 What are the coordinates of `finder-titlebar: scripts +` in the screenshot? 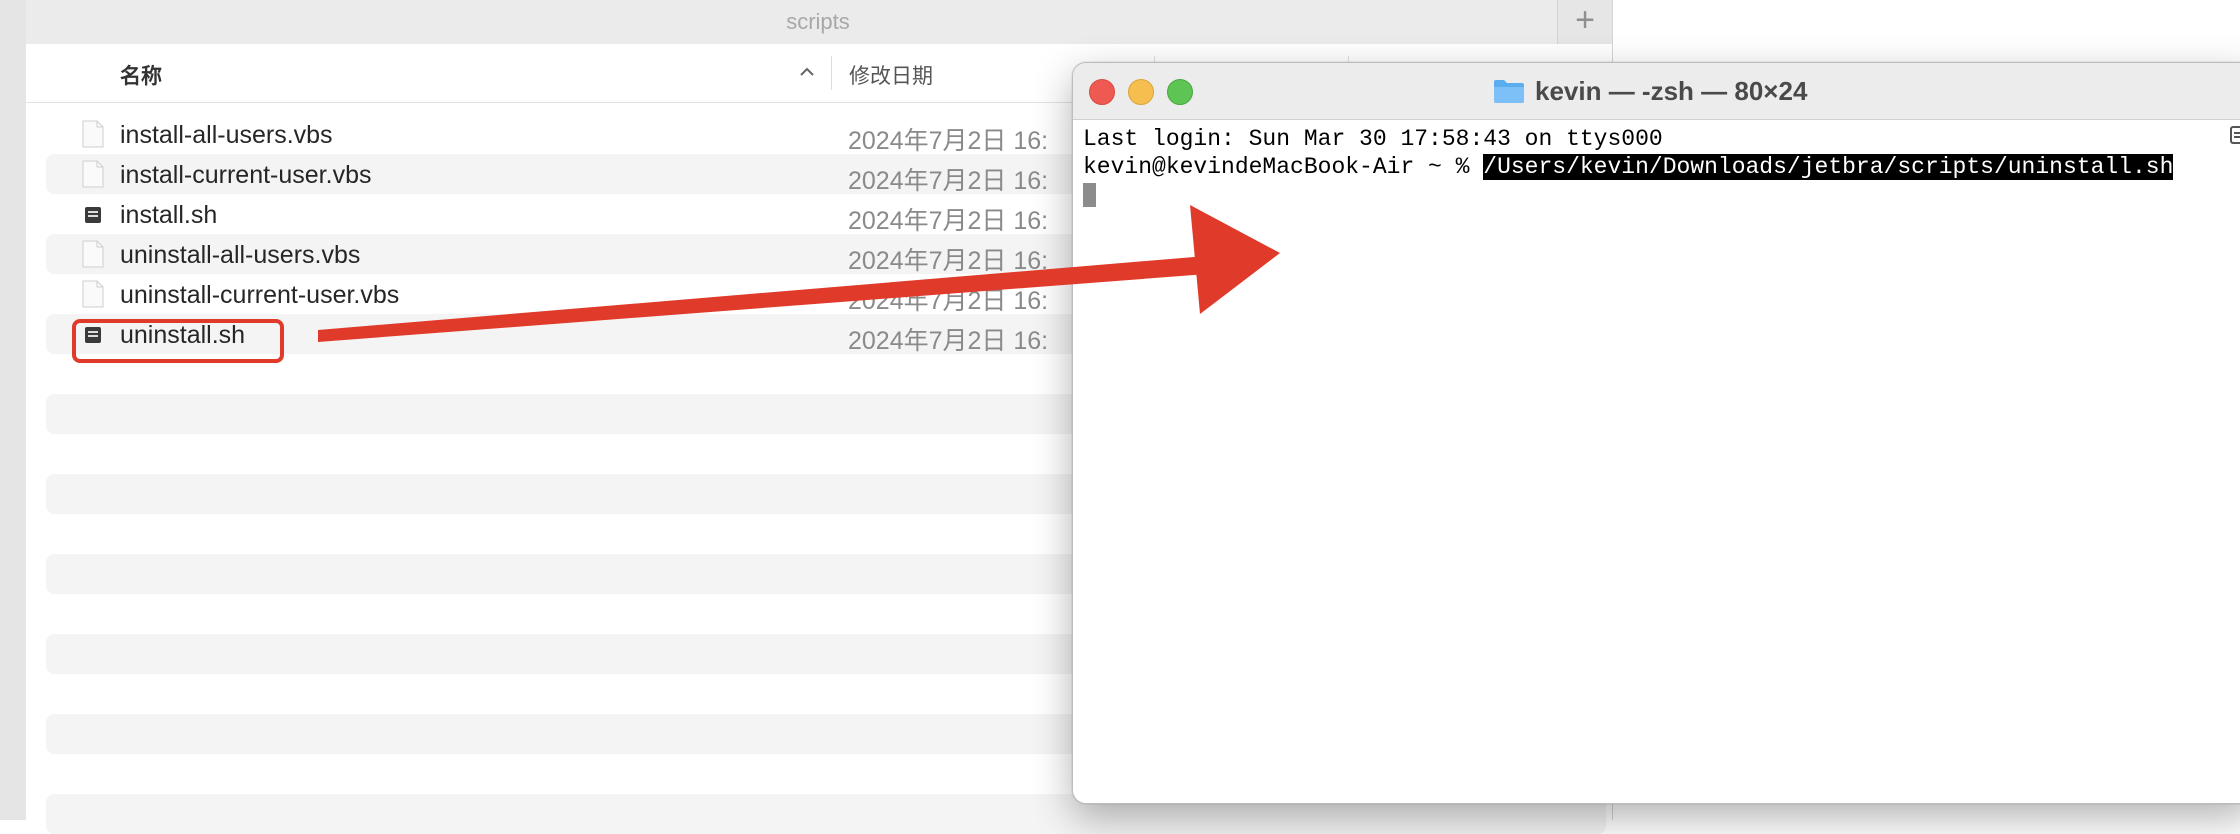 It's located at (819, 22).